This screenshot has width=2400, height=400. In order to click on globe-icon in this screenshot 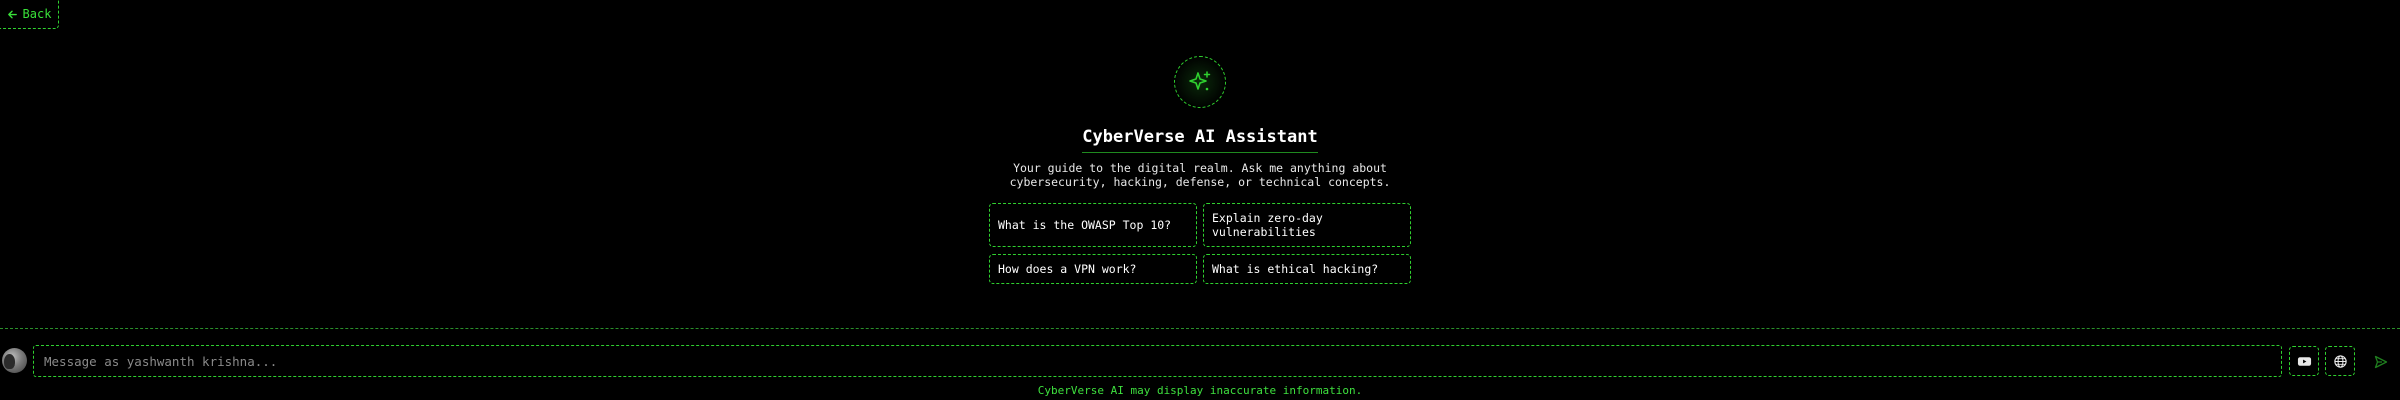, I will do `click(2340, 361)`.